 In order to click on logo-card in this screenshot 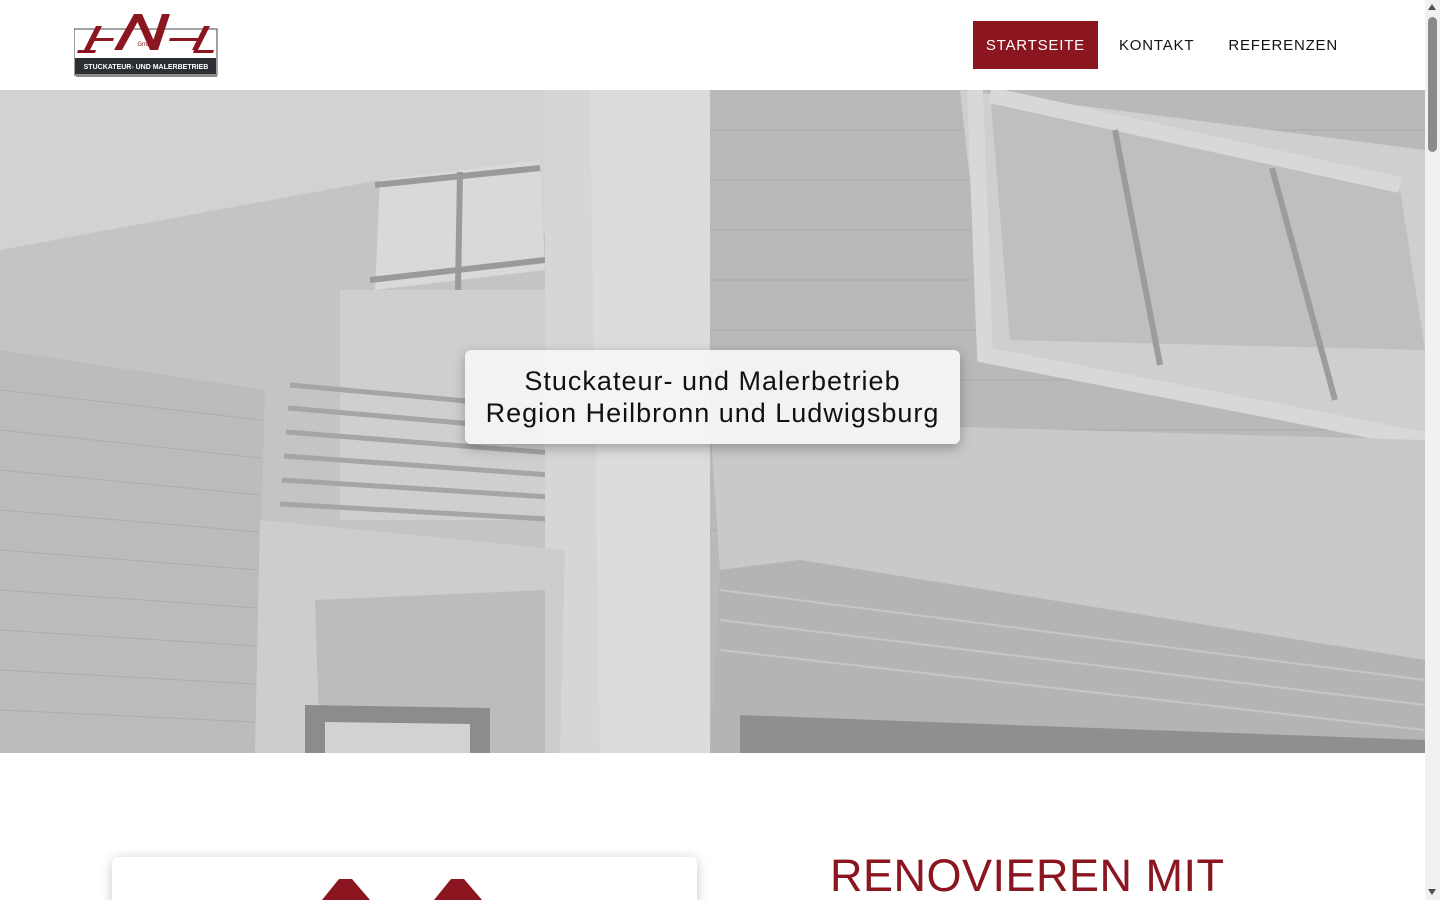, I will do `click(404, 878)`.